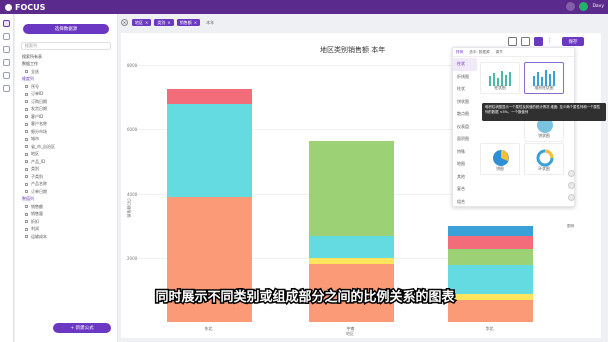 The height and width of the screenshot is (342, 608). What do you see at coordinates (66, 57) in the screenshot?
I see `column-item: 搜索所有表` at bounding box center [66, 57].